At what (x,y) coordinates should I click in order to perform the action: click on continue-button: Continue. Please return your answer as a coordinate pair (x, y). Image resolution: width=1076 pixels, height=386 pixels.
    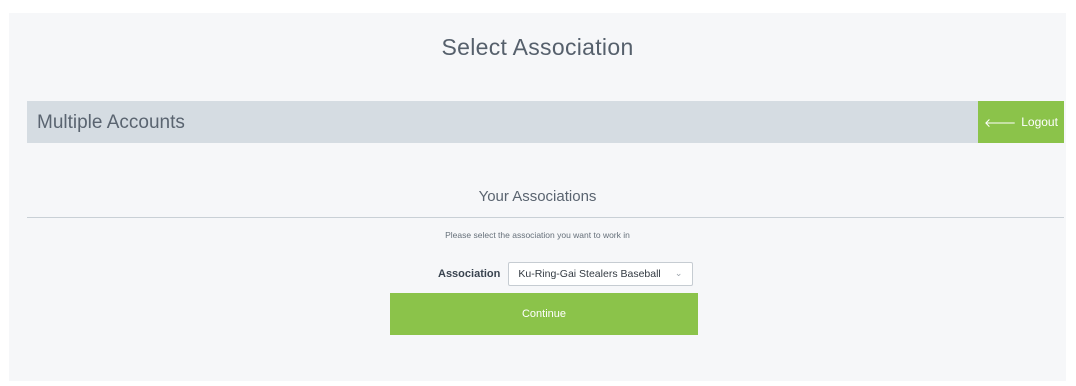
    Looking at the image, I should click on (544, 314).